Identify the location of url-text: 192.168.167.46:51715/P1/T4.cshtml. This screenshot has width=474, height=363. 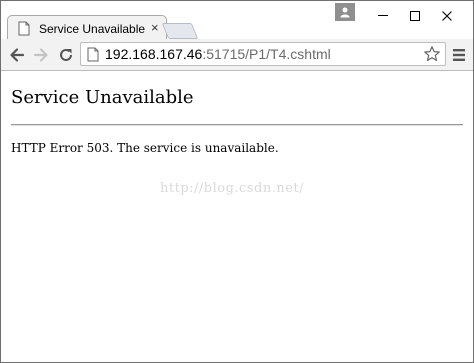
(218, 54).